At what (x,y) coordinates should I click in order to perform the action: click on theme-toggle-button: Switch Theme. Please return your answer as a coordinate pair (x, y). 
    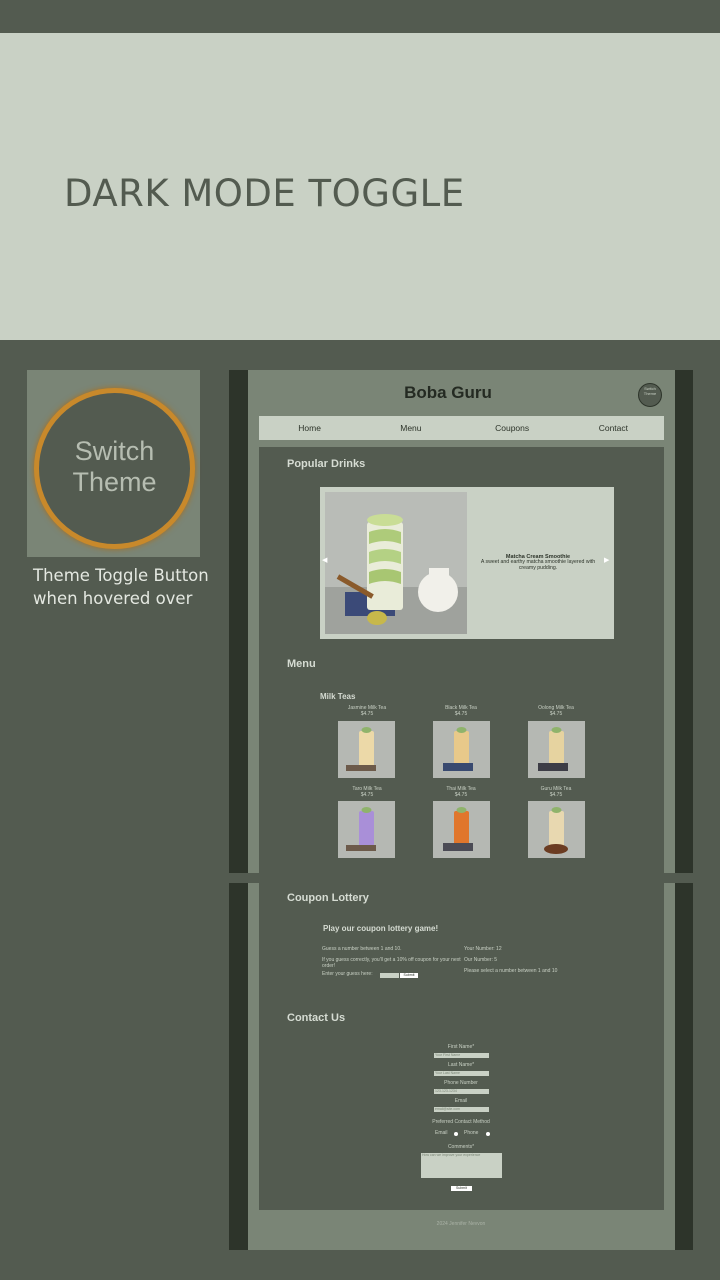
    Looking at the image, I should click on (650, 395).